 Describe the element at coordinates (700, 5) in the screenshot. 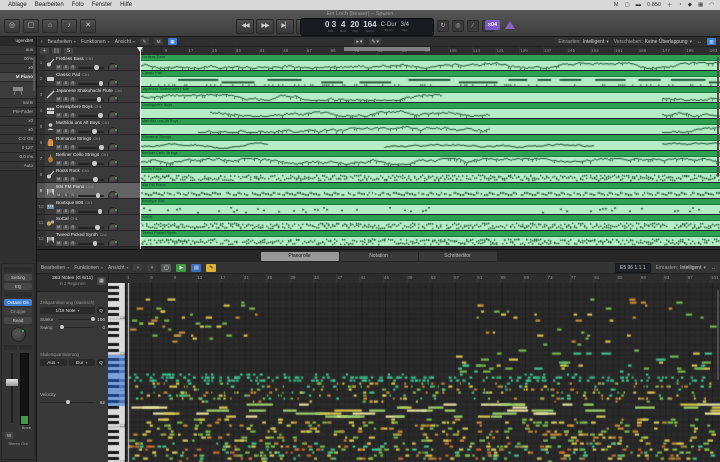

I see `status-item-: ▦` at that location.